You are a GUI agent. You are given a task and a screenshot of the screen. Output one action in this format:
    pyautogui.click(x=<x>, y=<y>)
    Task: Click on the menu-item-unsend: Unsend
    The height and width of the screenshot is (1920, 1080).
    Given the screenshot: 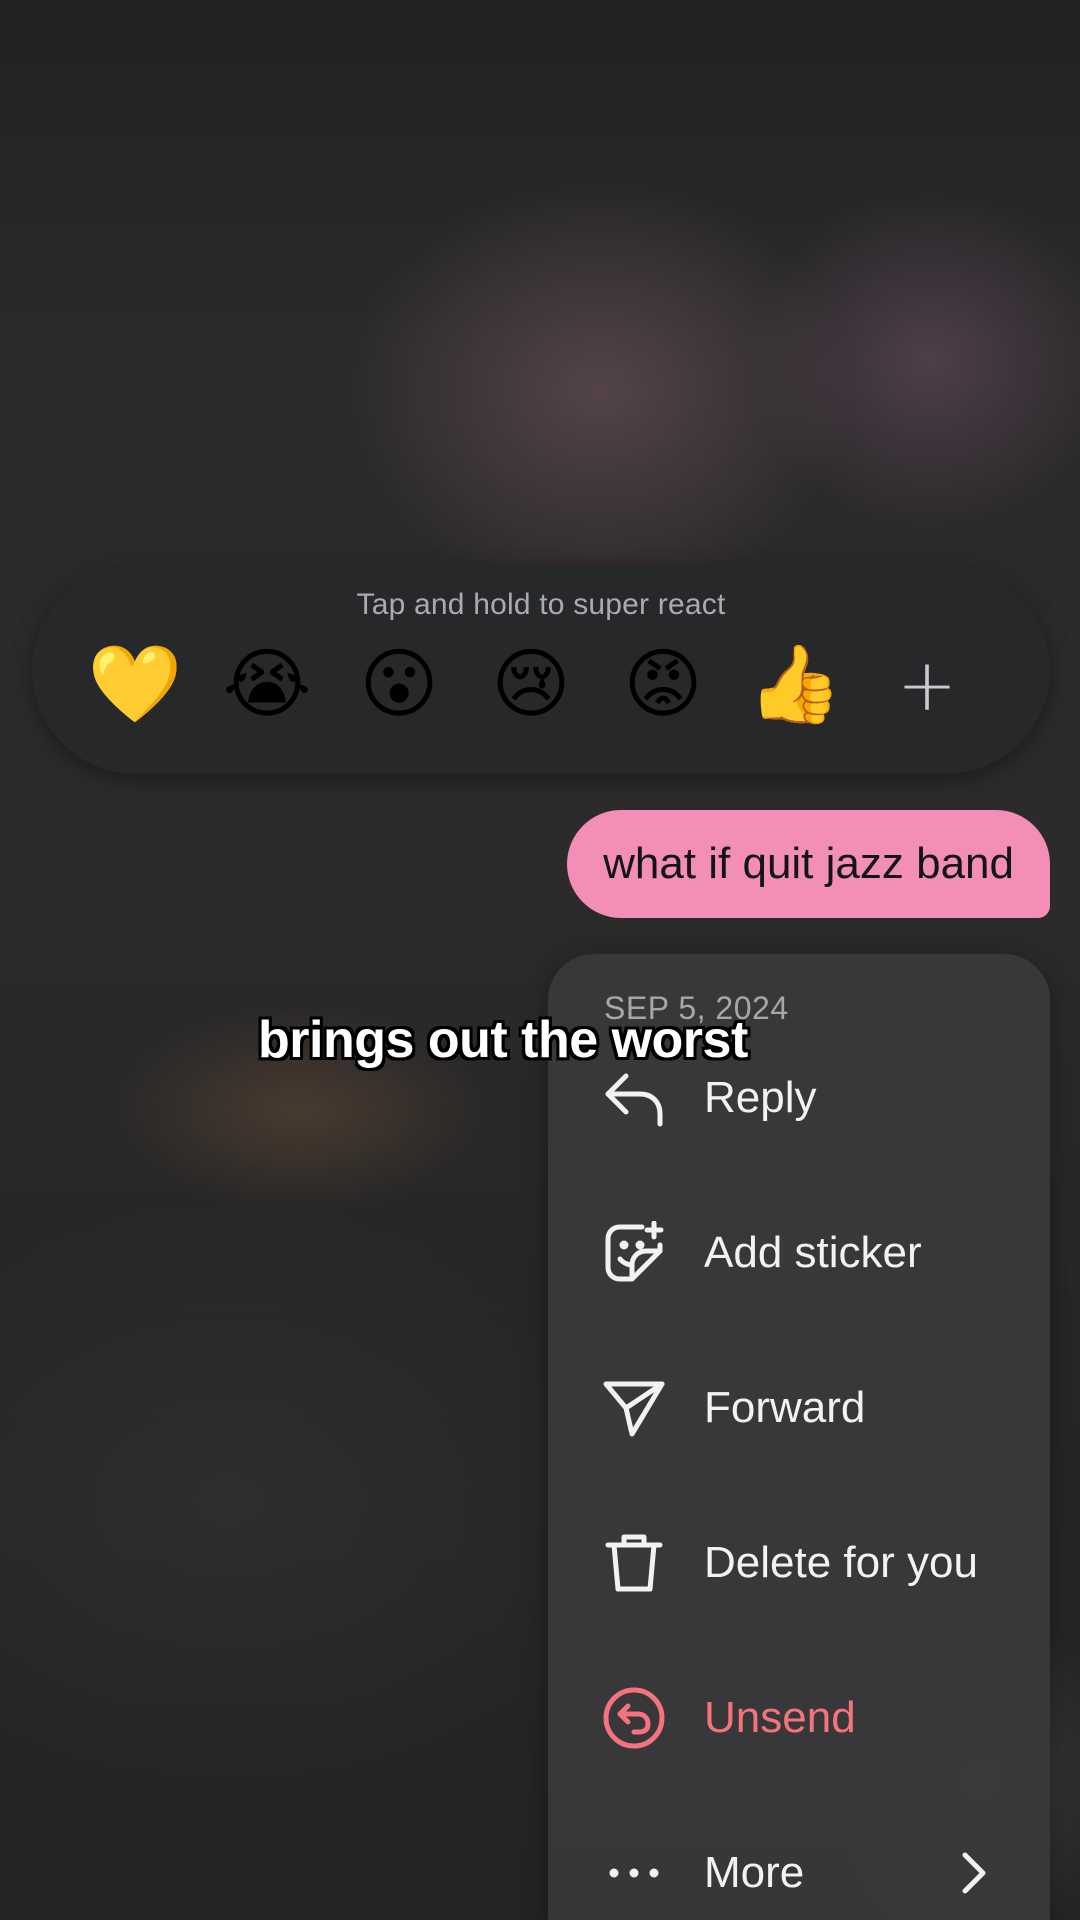 What is the action you would take?
    pyautogui.click(x=799, y=1718)
    